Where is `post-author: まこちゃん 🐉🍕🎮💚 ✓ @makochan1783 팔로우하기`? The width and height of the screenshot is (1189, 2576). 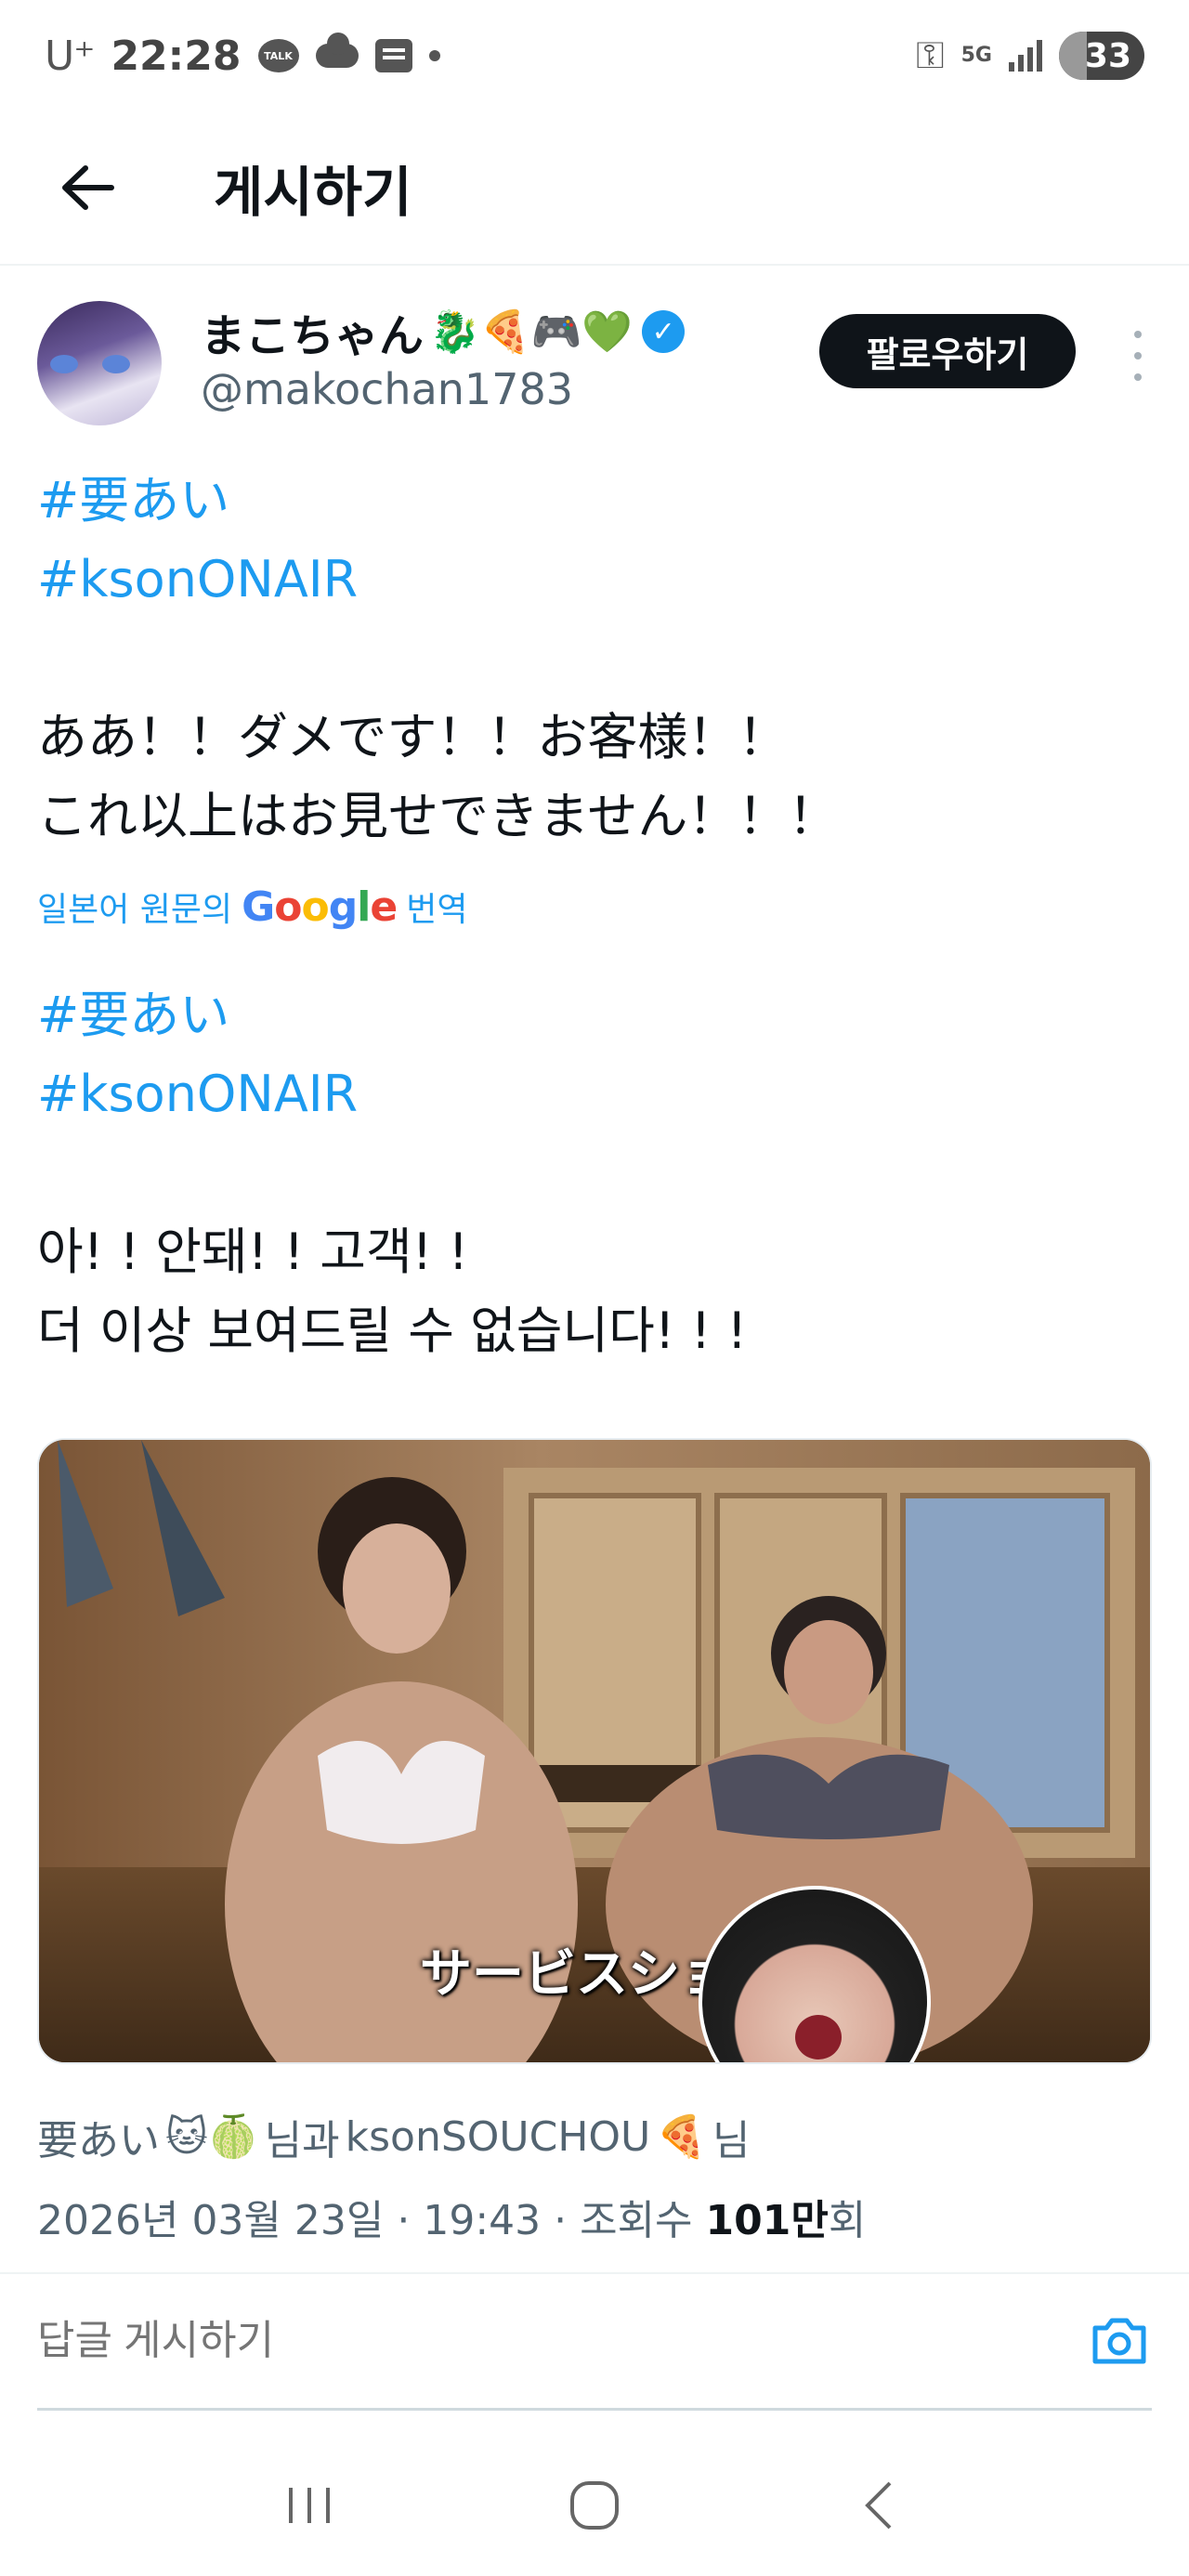
post-author: まこちゃん 🐉🍕🎮💚 ✓ @makochan1783 팔로우하기 is located at coordinates (594, 365).